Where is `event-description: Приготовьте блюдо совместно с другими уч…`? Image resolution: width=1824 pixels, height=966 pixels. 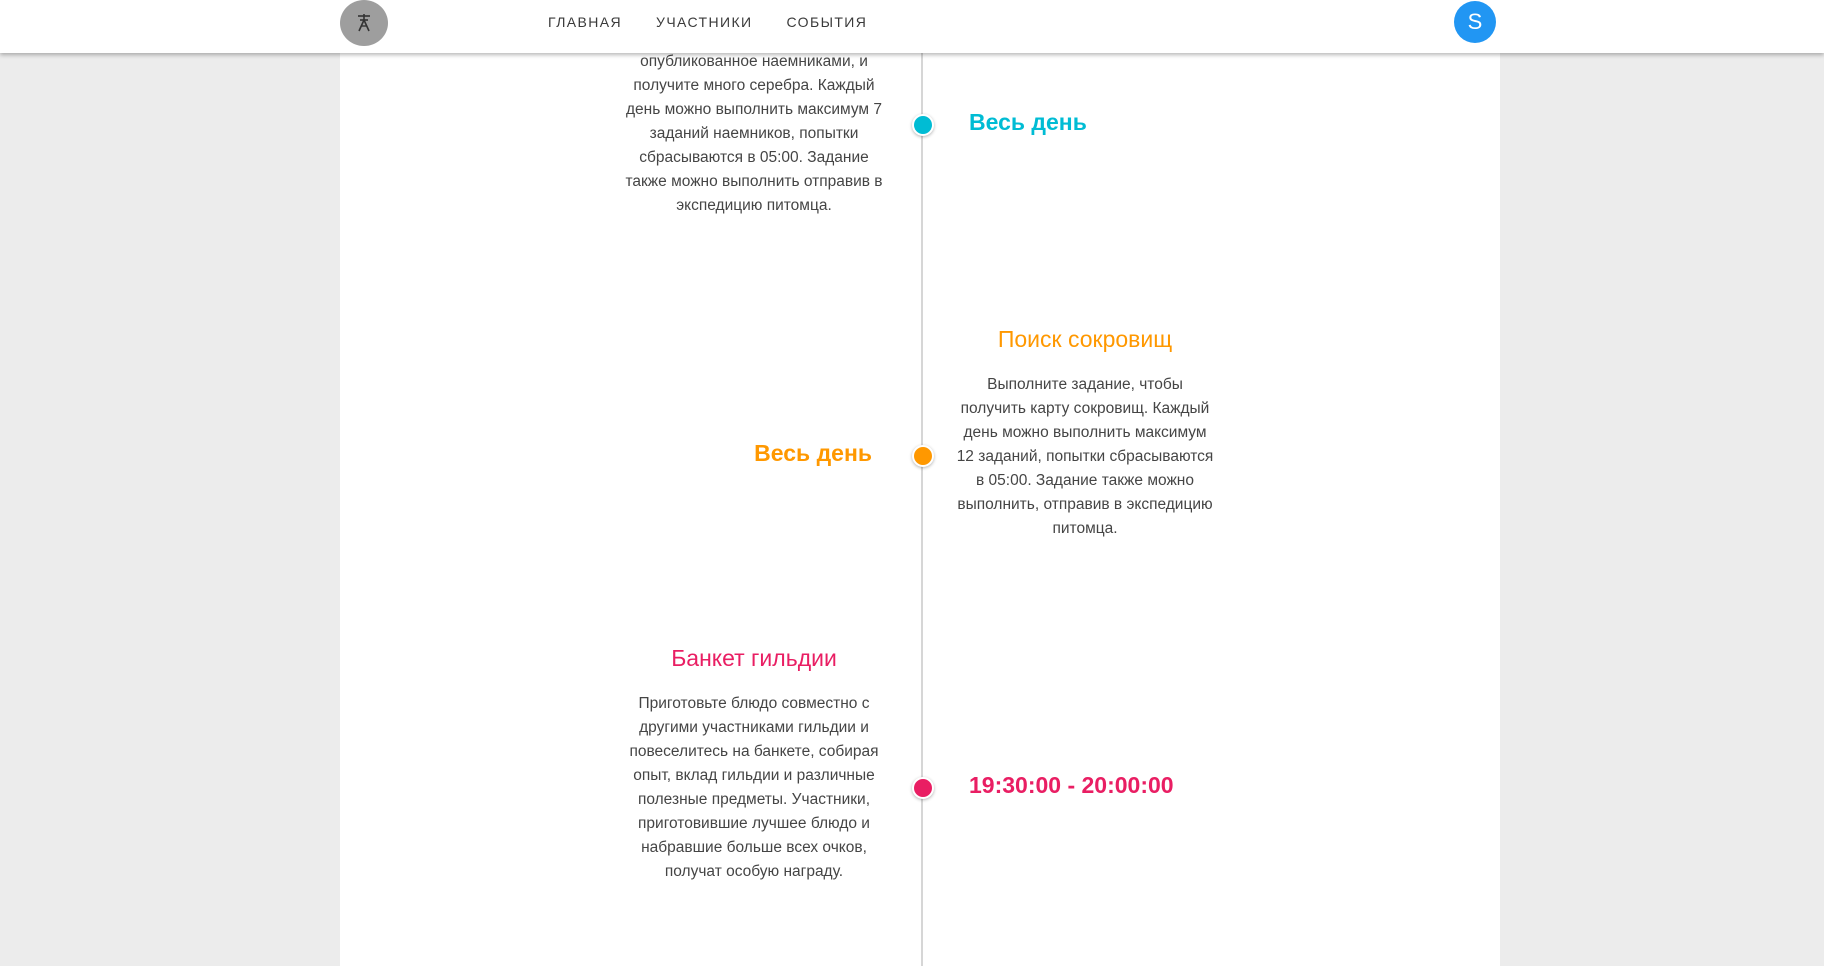
event-description: Приготовьте блюдо совместно с другими уч… is located at coordinates (754, 787).